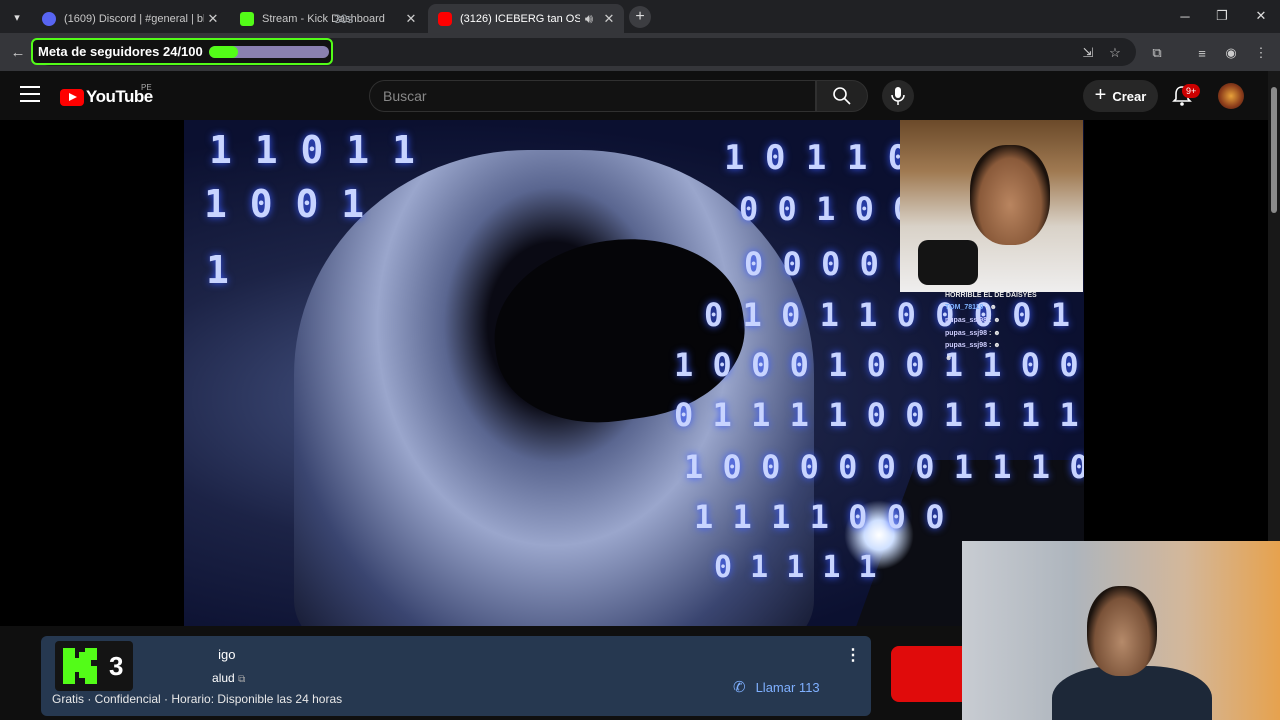 Image resolution: width=1280 pixels, height=720 pixels. What do you see at coordinates (879, 365) in the screenshot?
I see `binary-text: 1 0 0 0 1 0 0 1 1 0 0 1 1 0 0 1 1 1 1` at bounding box center [879, 365].